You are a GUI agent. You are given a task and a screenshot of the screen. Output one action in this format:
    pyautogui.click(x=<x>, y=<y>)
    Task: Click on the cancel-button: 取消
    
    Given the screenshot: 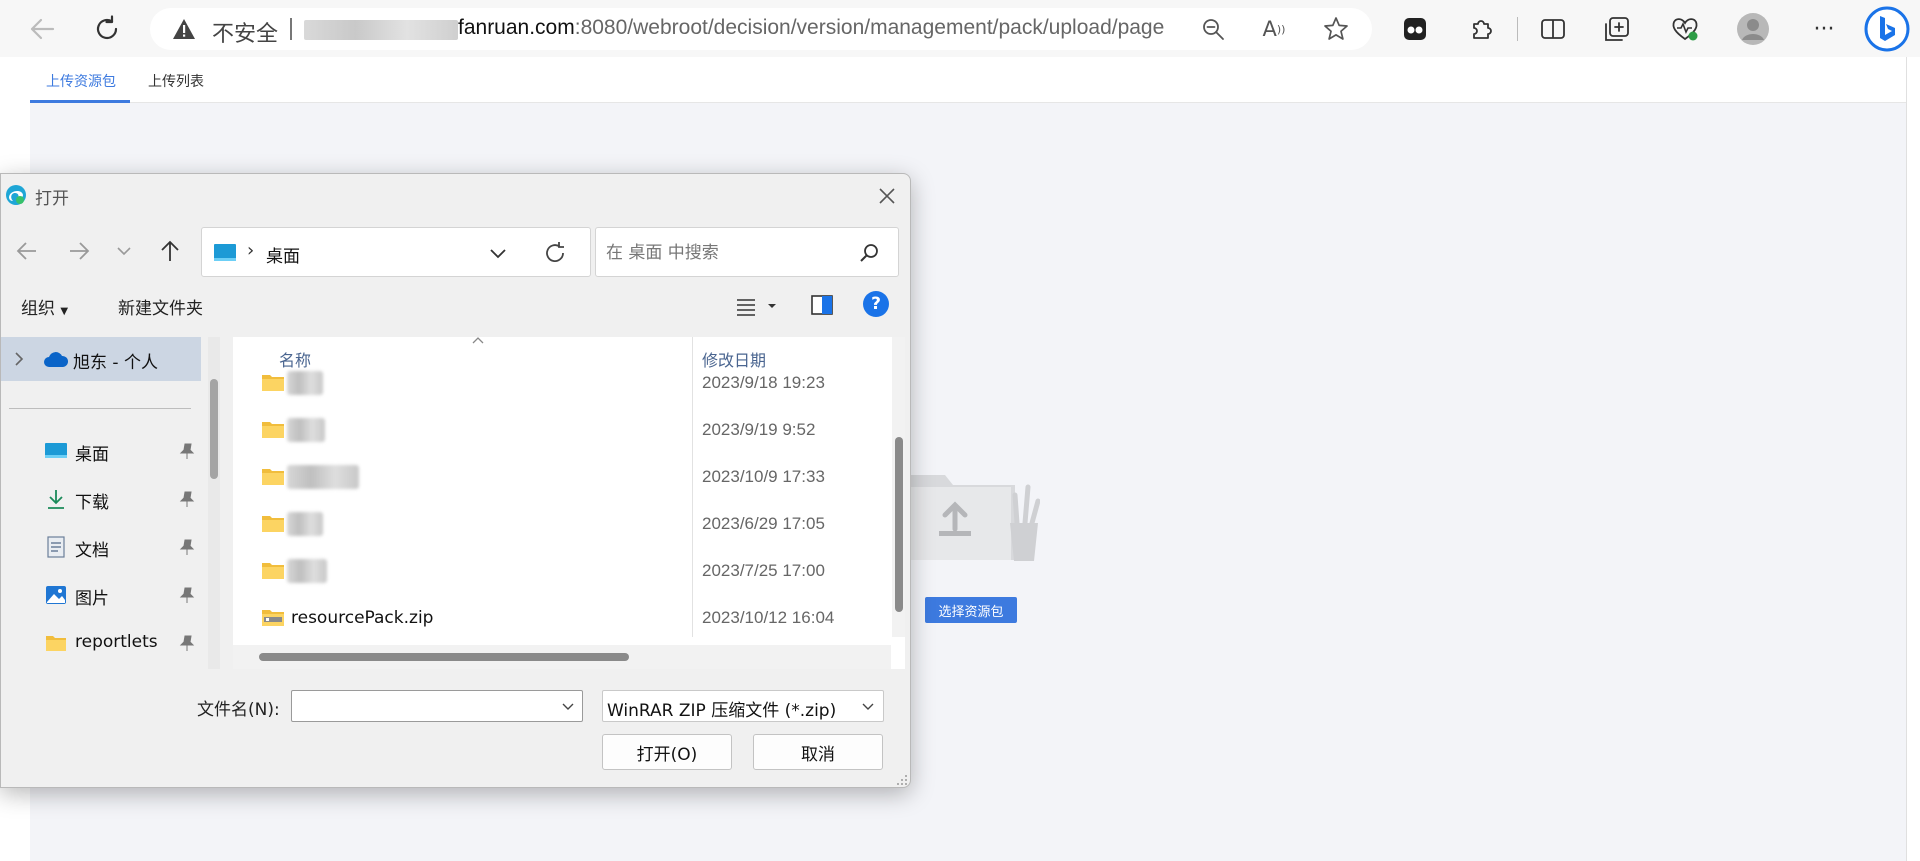 What is the action you would take?
    pyautogui.click(x=818, y=752)
    